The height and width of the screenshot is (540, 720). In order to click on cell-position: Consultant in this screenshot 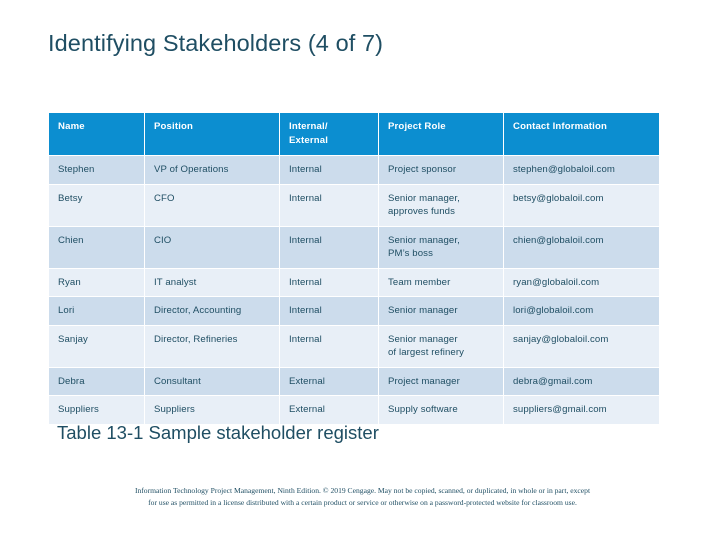, I will do `click(212, 381)`.